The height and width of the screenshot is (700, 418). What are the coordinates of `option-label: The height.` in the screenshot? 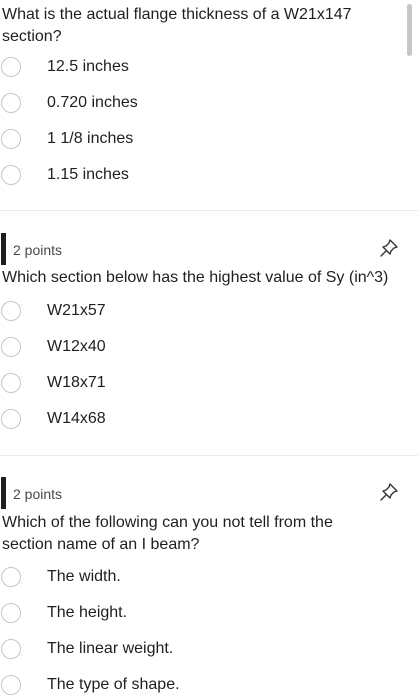 It's located at (87, 612).